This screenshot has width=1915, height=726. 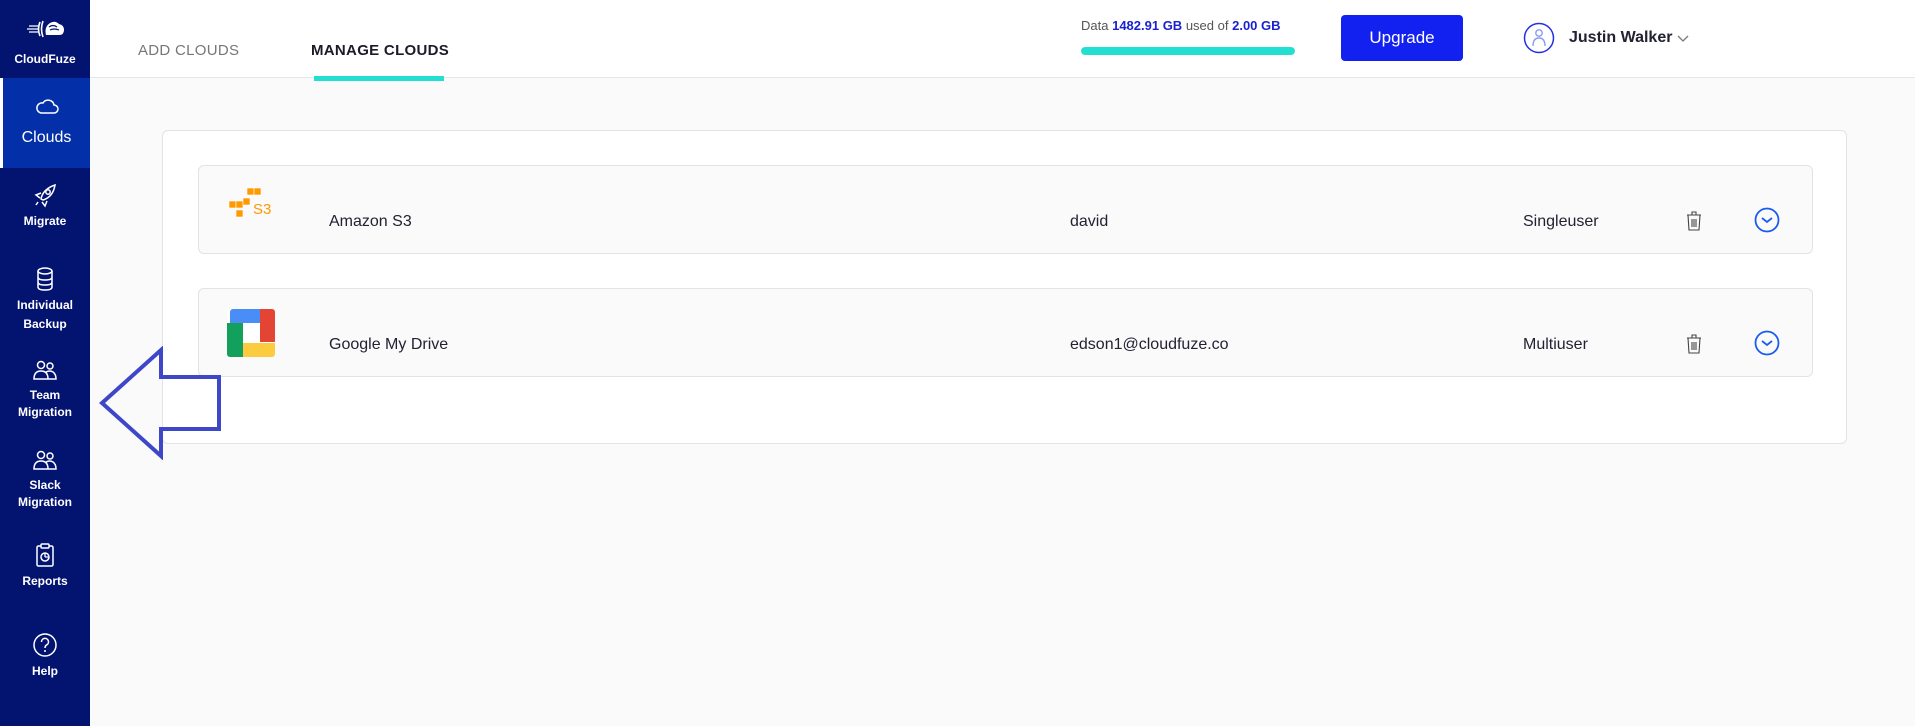 I want to click on user-avatar-icon, so click(x=1539, y=38).